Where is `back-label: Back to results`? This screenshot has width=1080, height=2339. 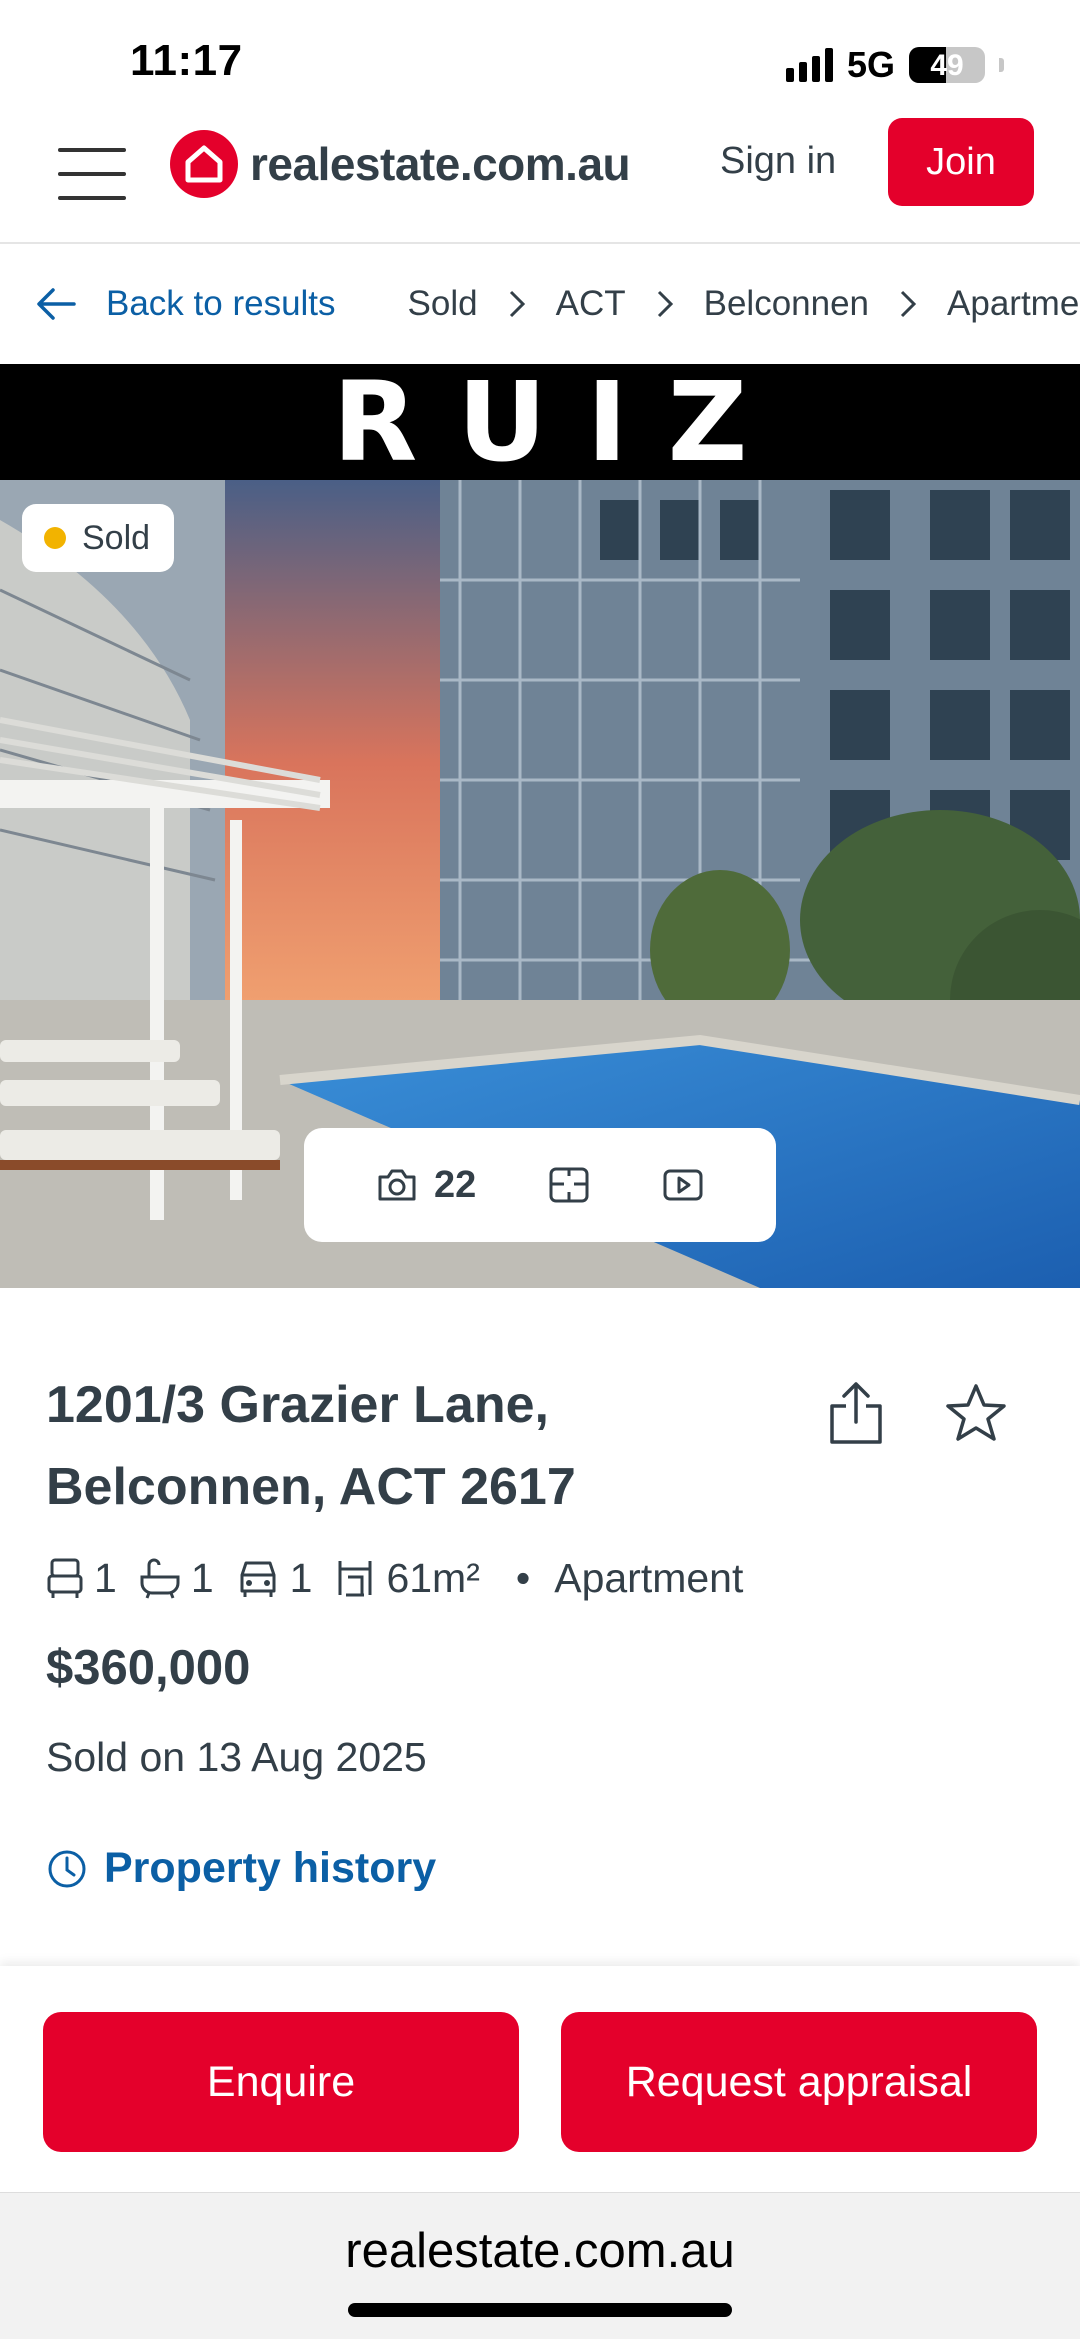
back-label: Back to results is located at coordinates (221, 303).